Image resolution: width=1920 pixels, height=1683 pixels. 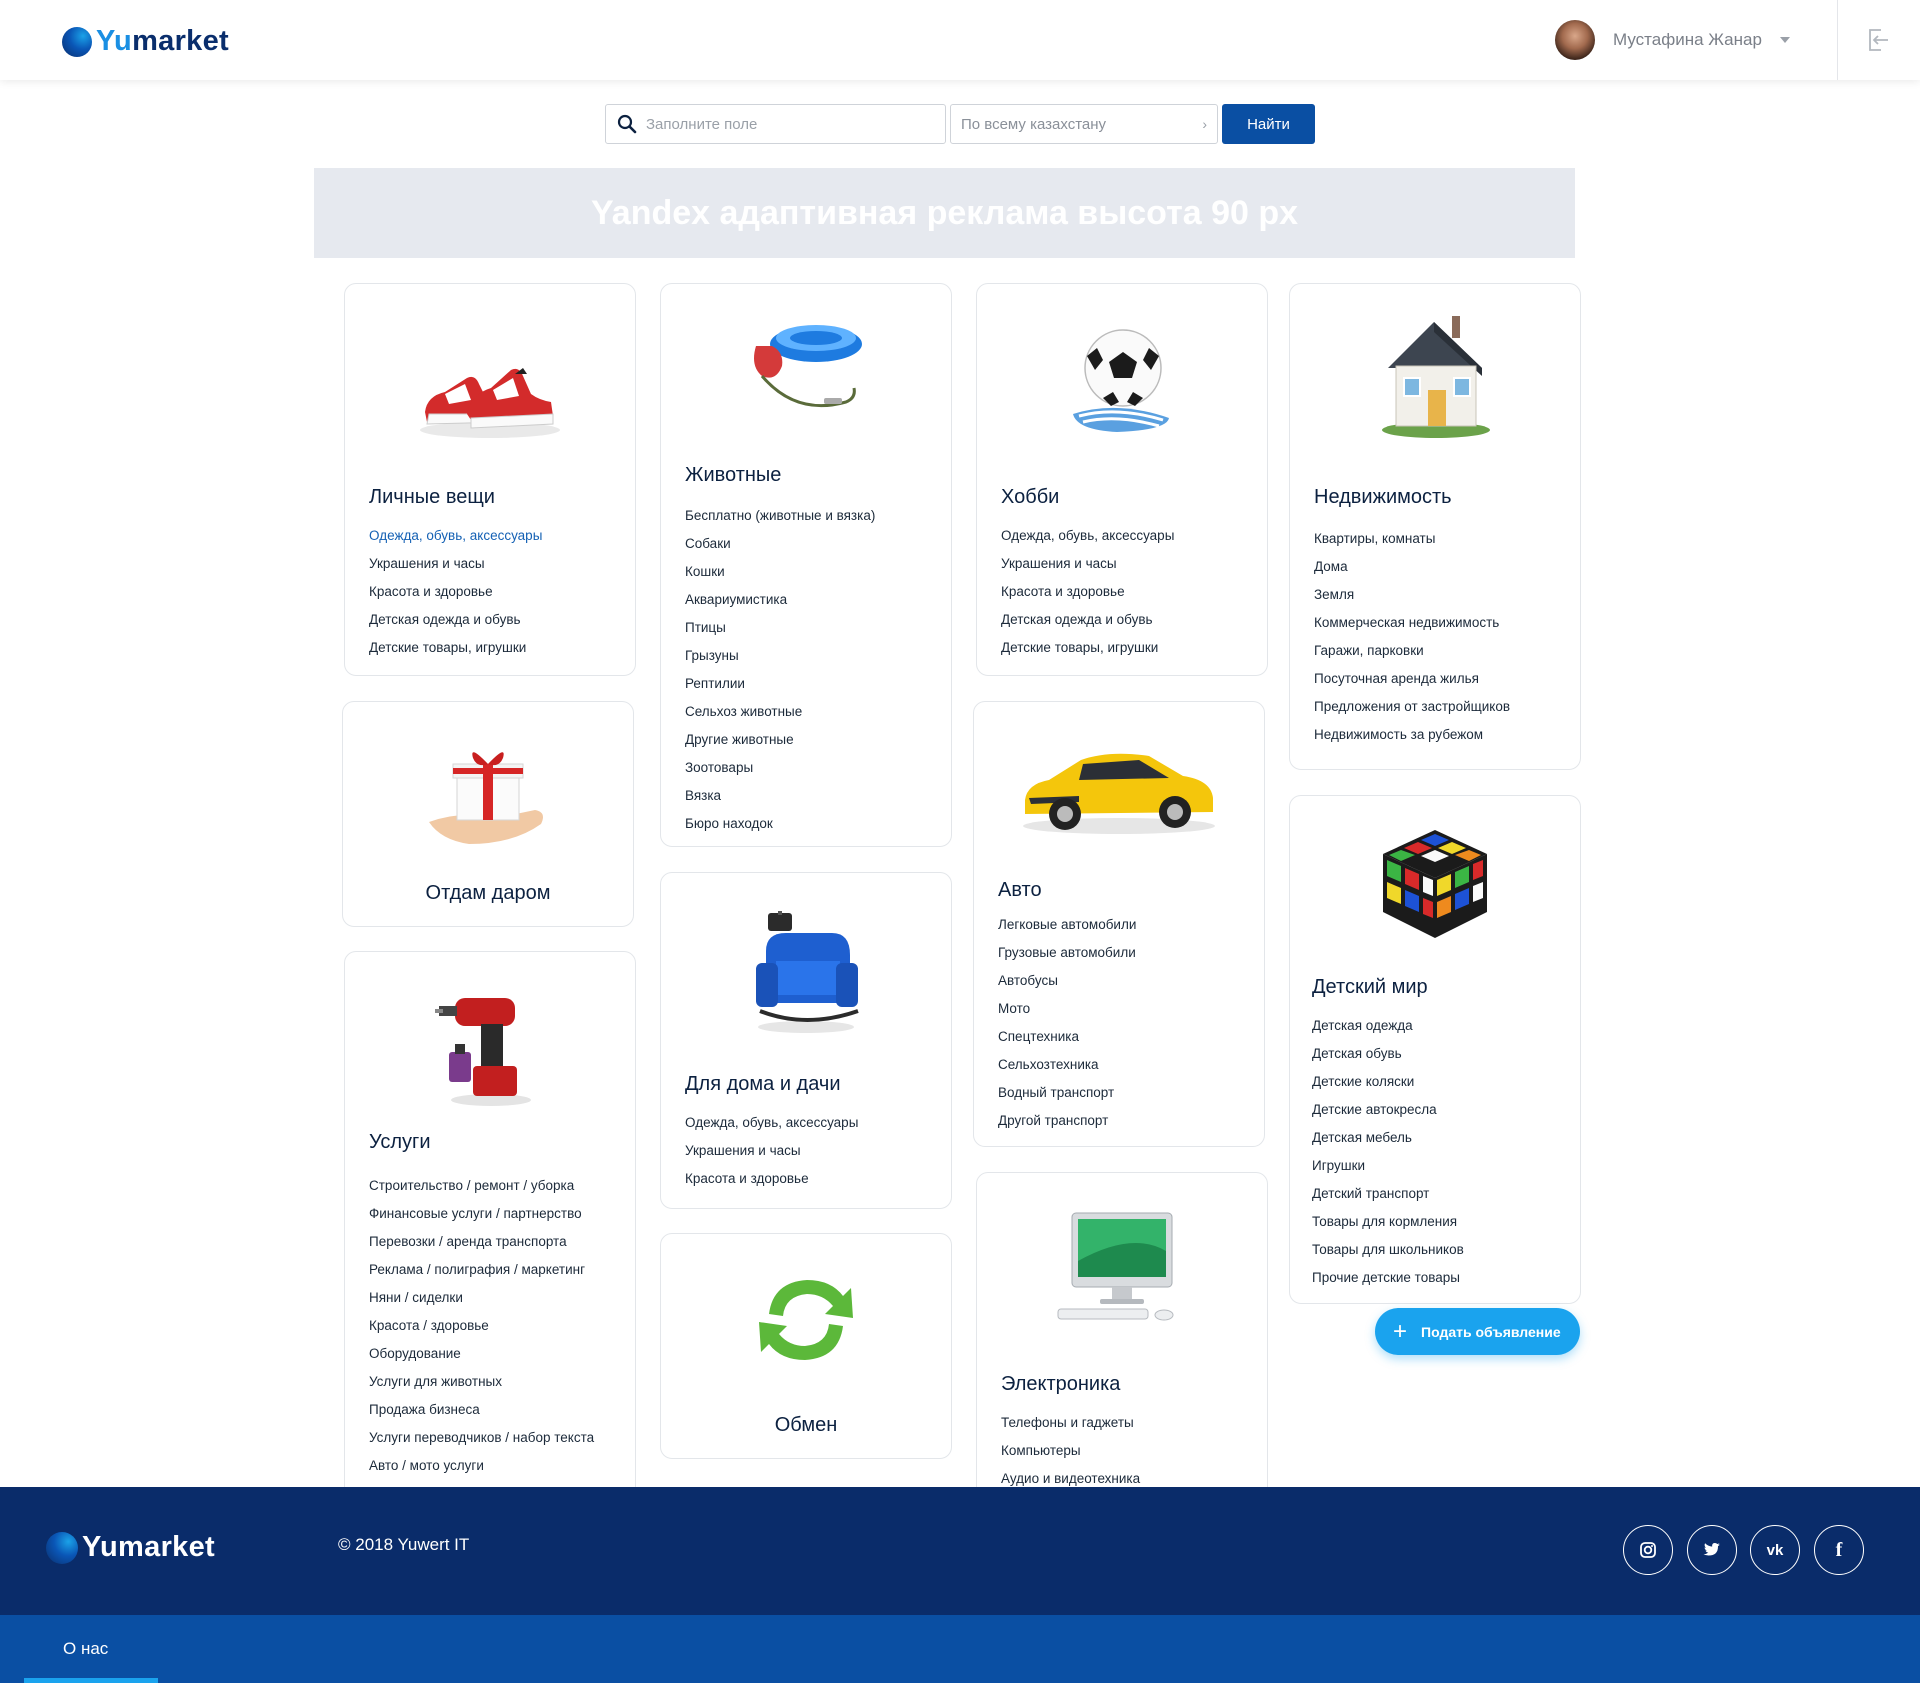 What do you see at coordinates (1067, 1037) in the screenshot?
I see `subcategory-link: Спецтехника` at bounding box center [1067, 1037].